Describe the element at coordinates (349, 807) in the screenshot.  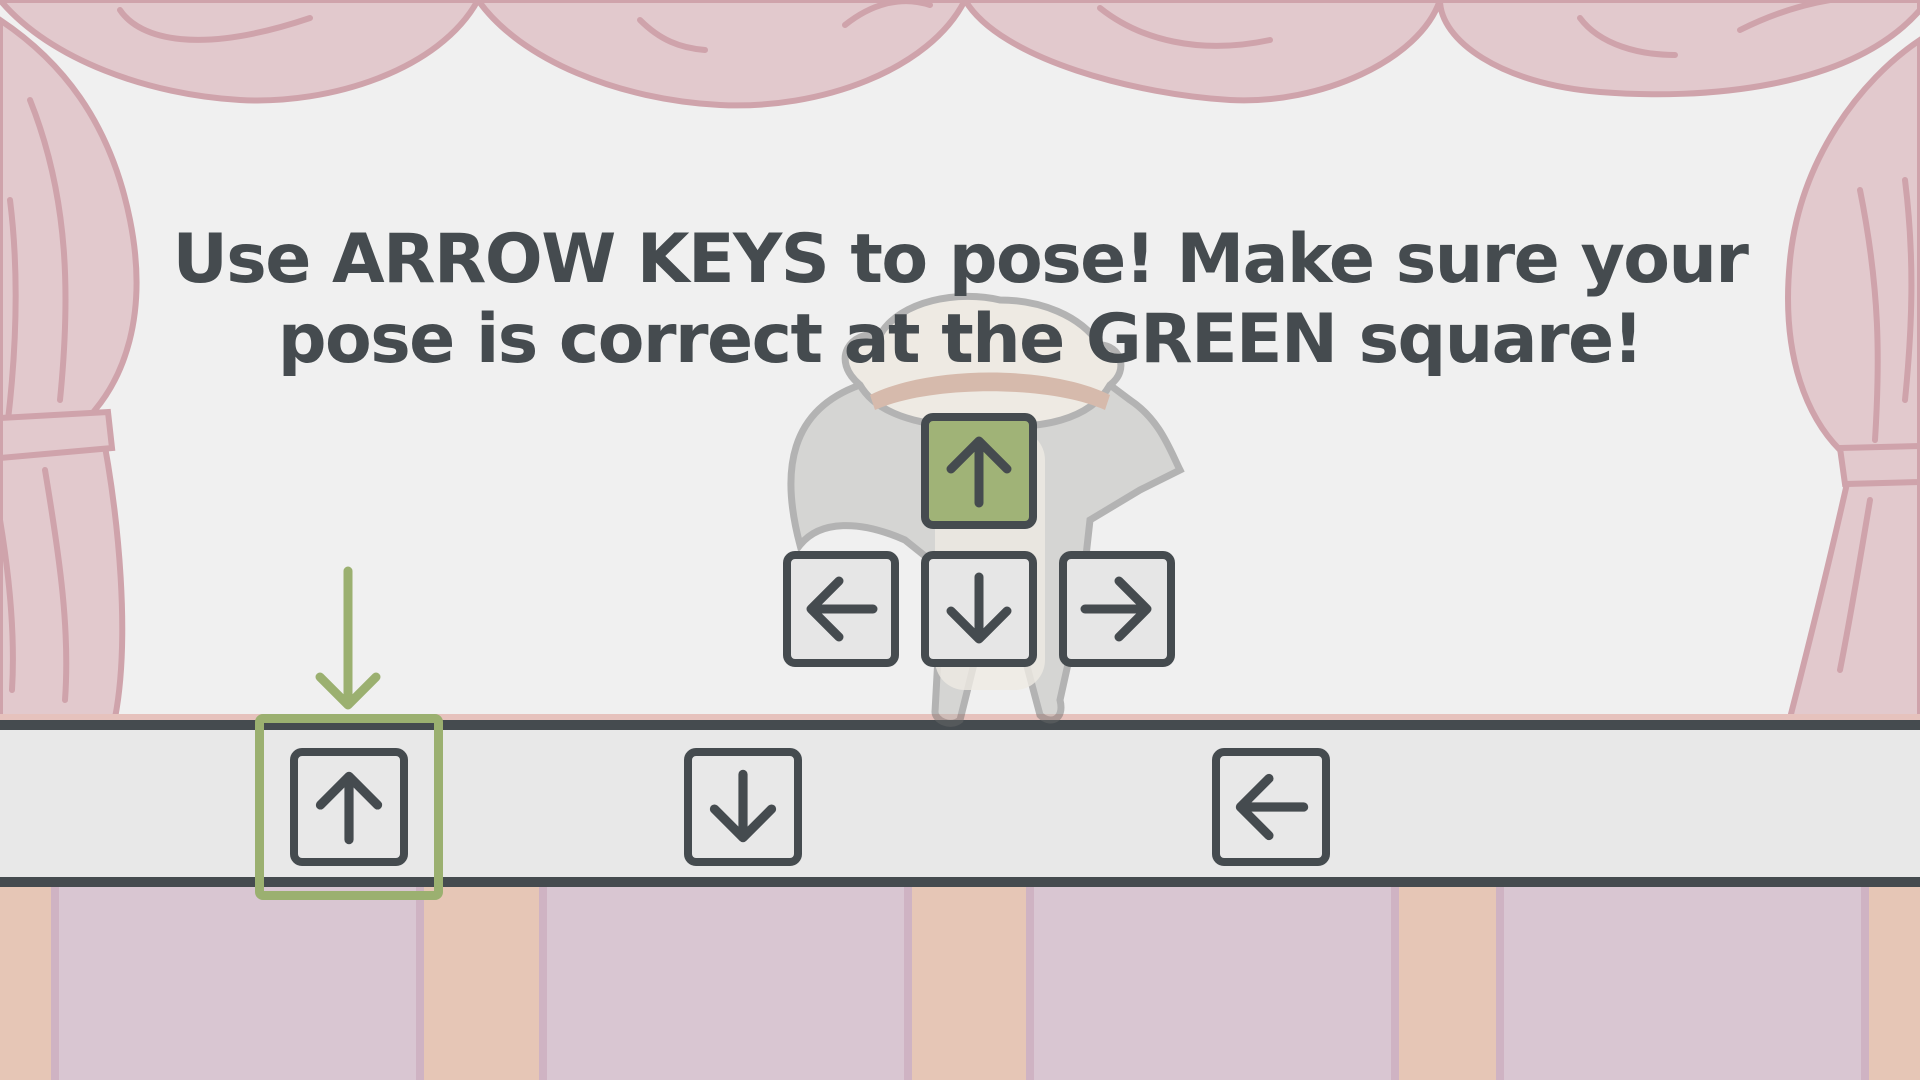
I see `green-target-square` at that location.